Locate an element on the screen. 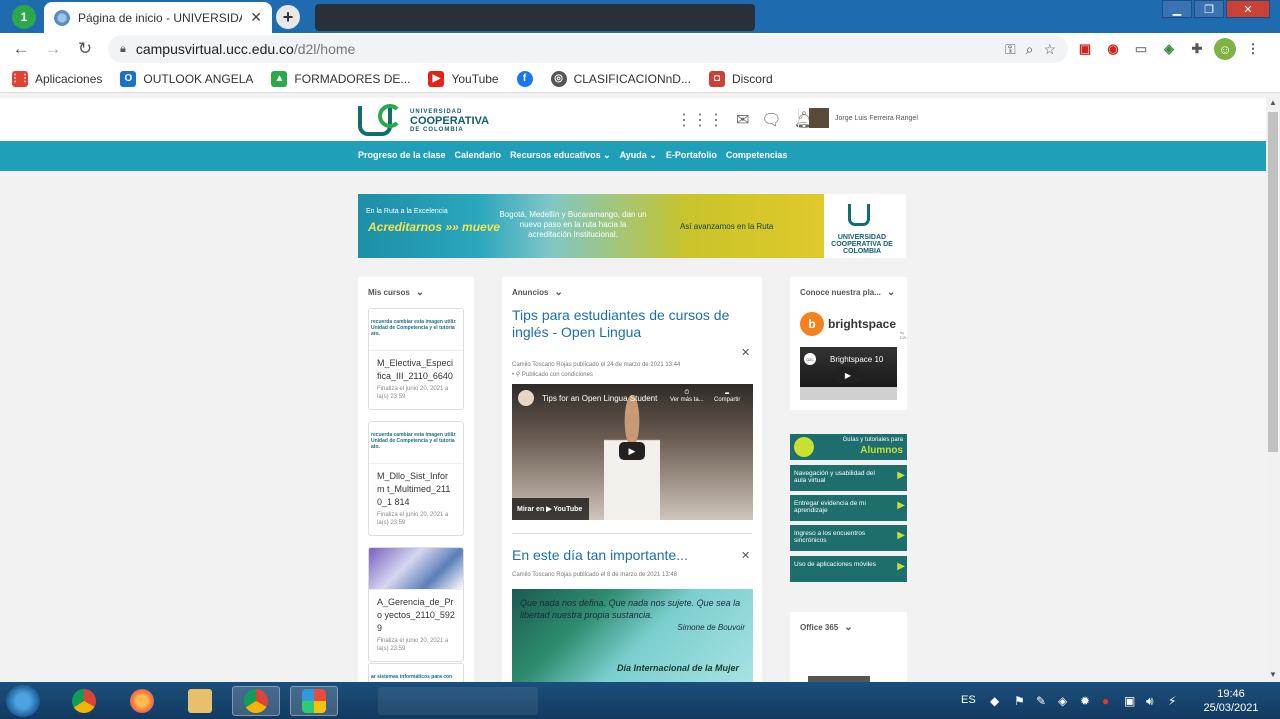 The width and height of the screenshot is (1280, 719). key-icon: ⚿ is located at coordinates (1010, 49).